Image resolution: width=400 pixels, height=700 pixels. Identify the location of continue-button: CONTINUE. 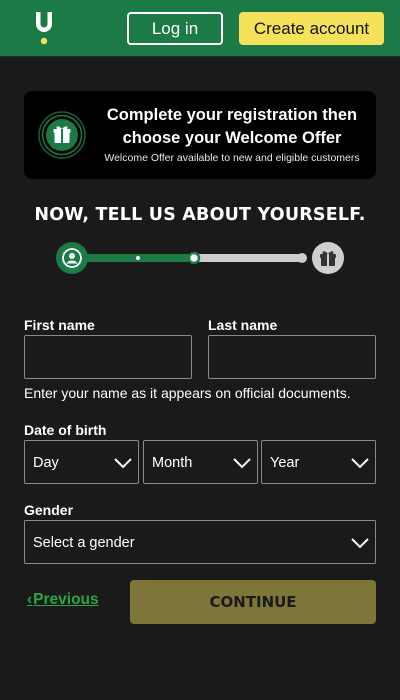
(253, 602).